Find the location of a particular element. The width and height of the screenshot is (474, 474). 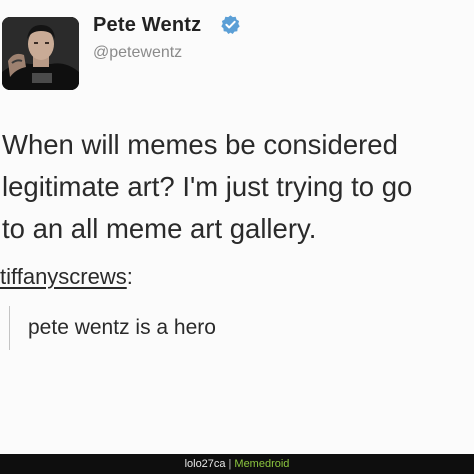

avatar is located at coordinates (40, 53).